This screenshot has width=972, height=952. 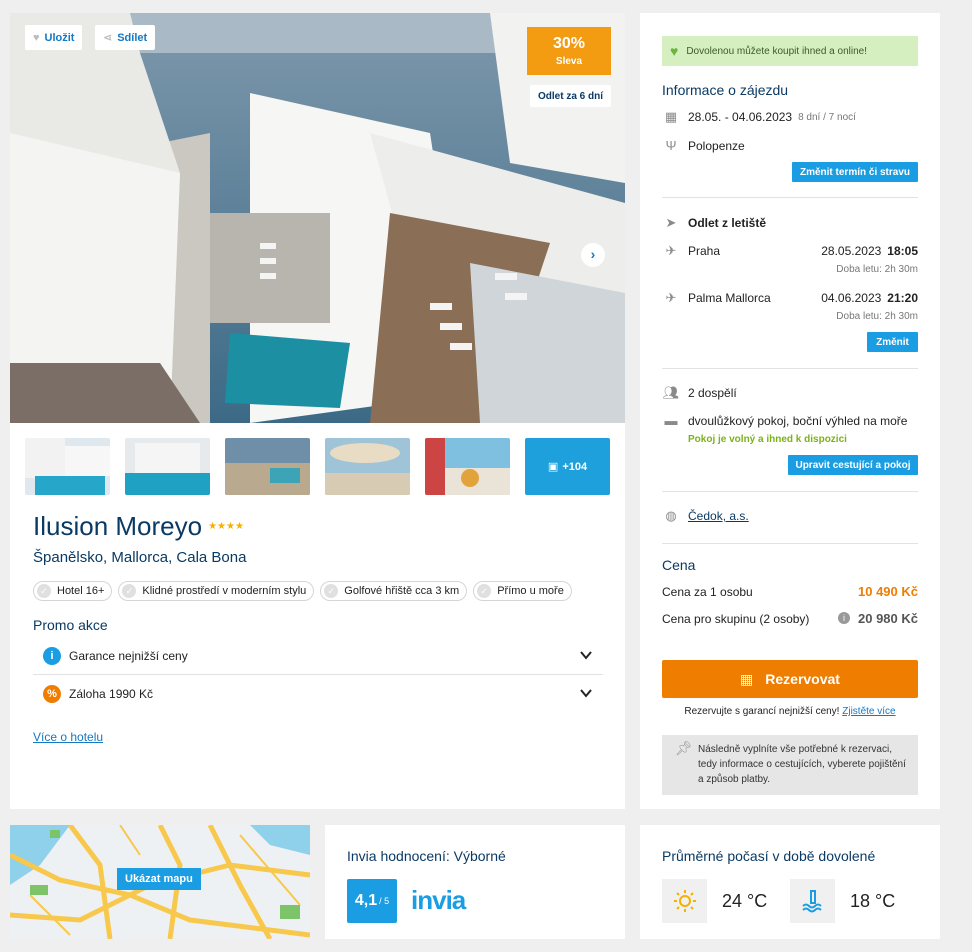 What do you see at coordinates (567, 466) in the screenshot?
I see `more-photos-button: ▣ +104` at bounding box center [567, 466].